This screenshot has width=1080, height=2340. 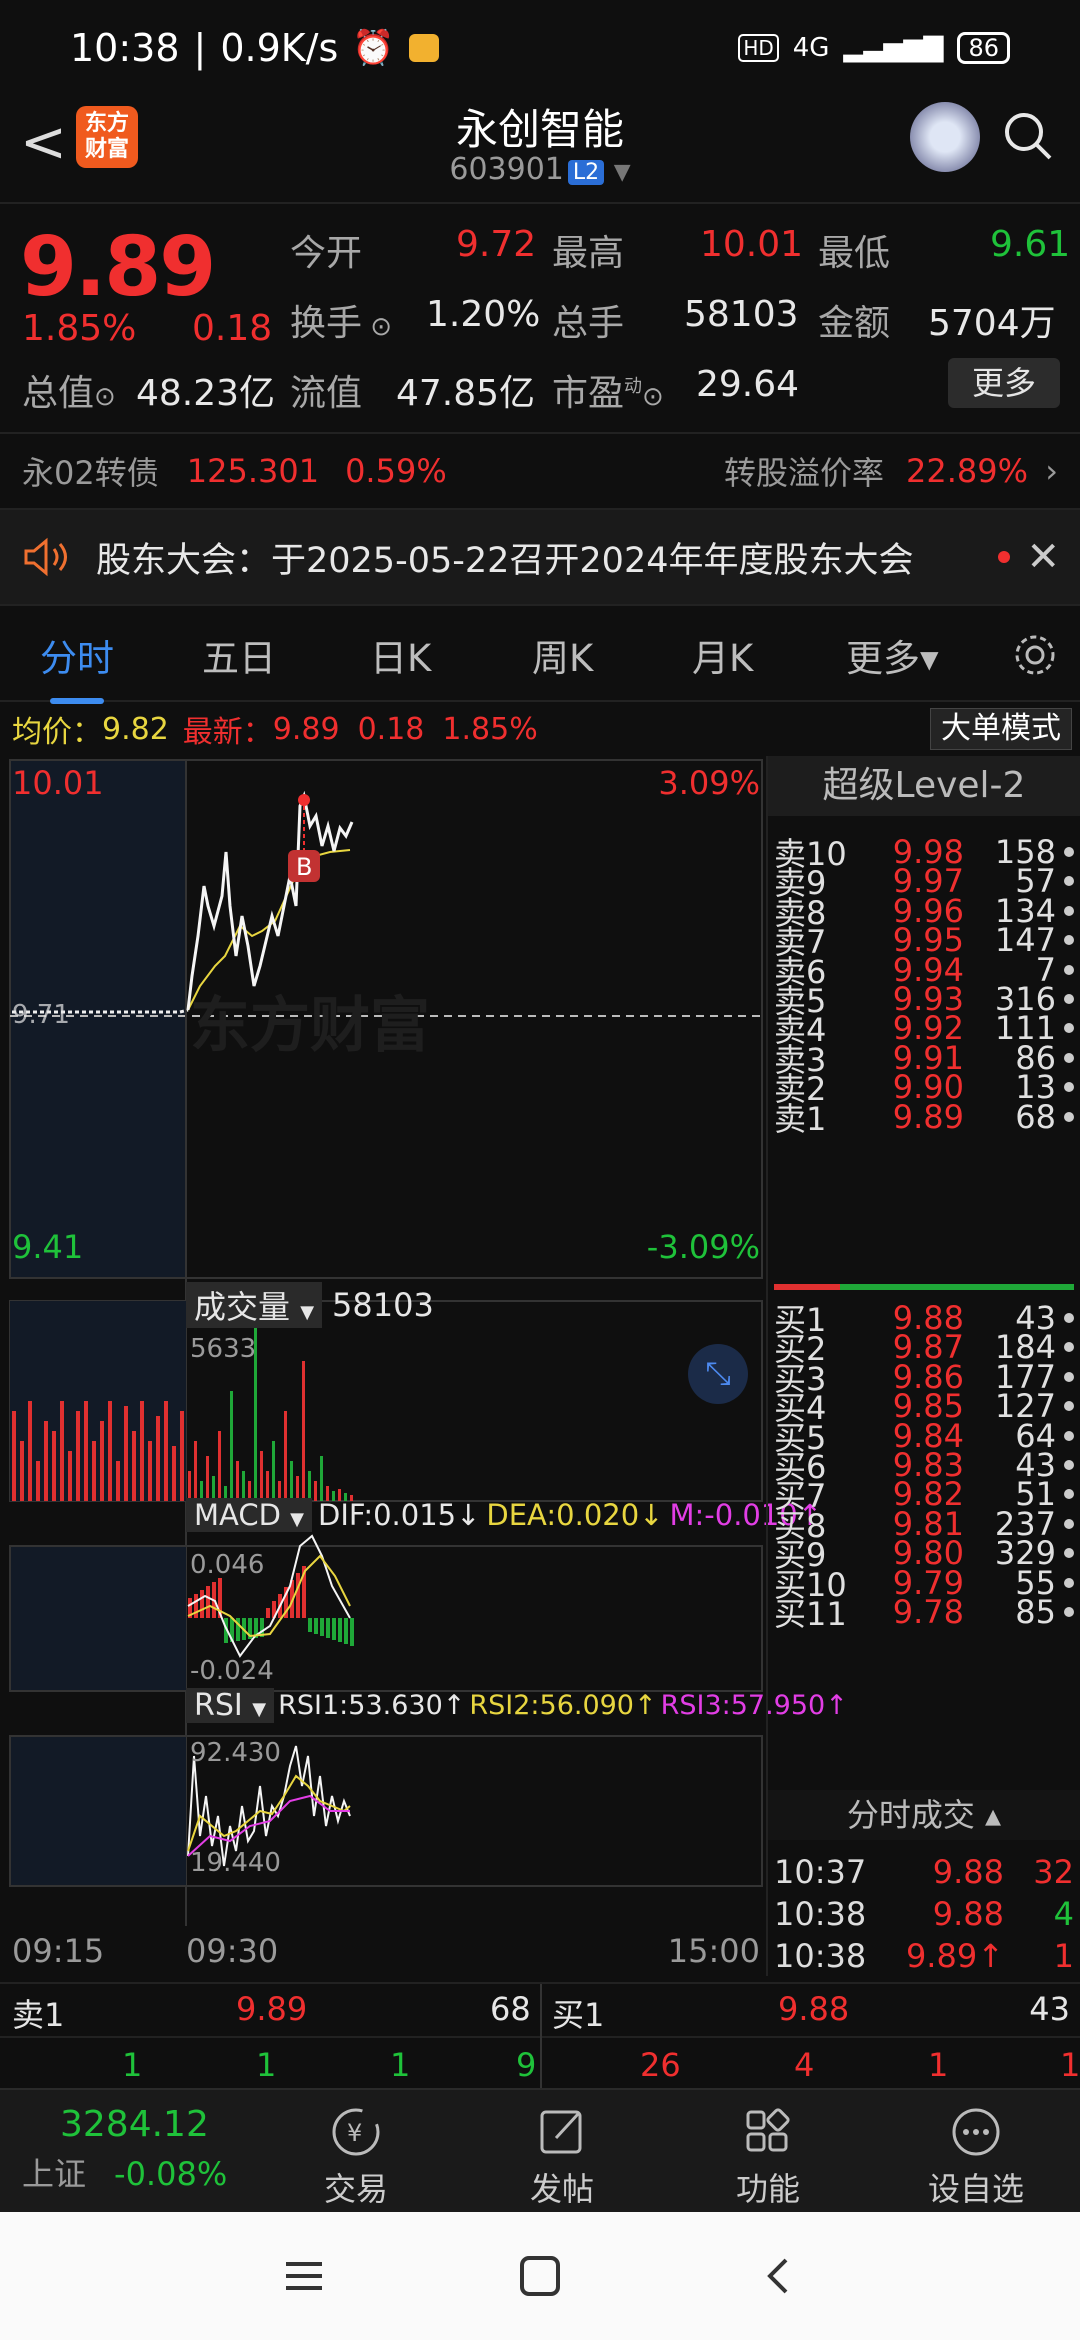 What do you see at coordinates (968, 1914) in the screenshot?
I see `tick-price: 9.88` at bounding box center [968, 1914].